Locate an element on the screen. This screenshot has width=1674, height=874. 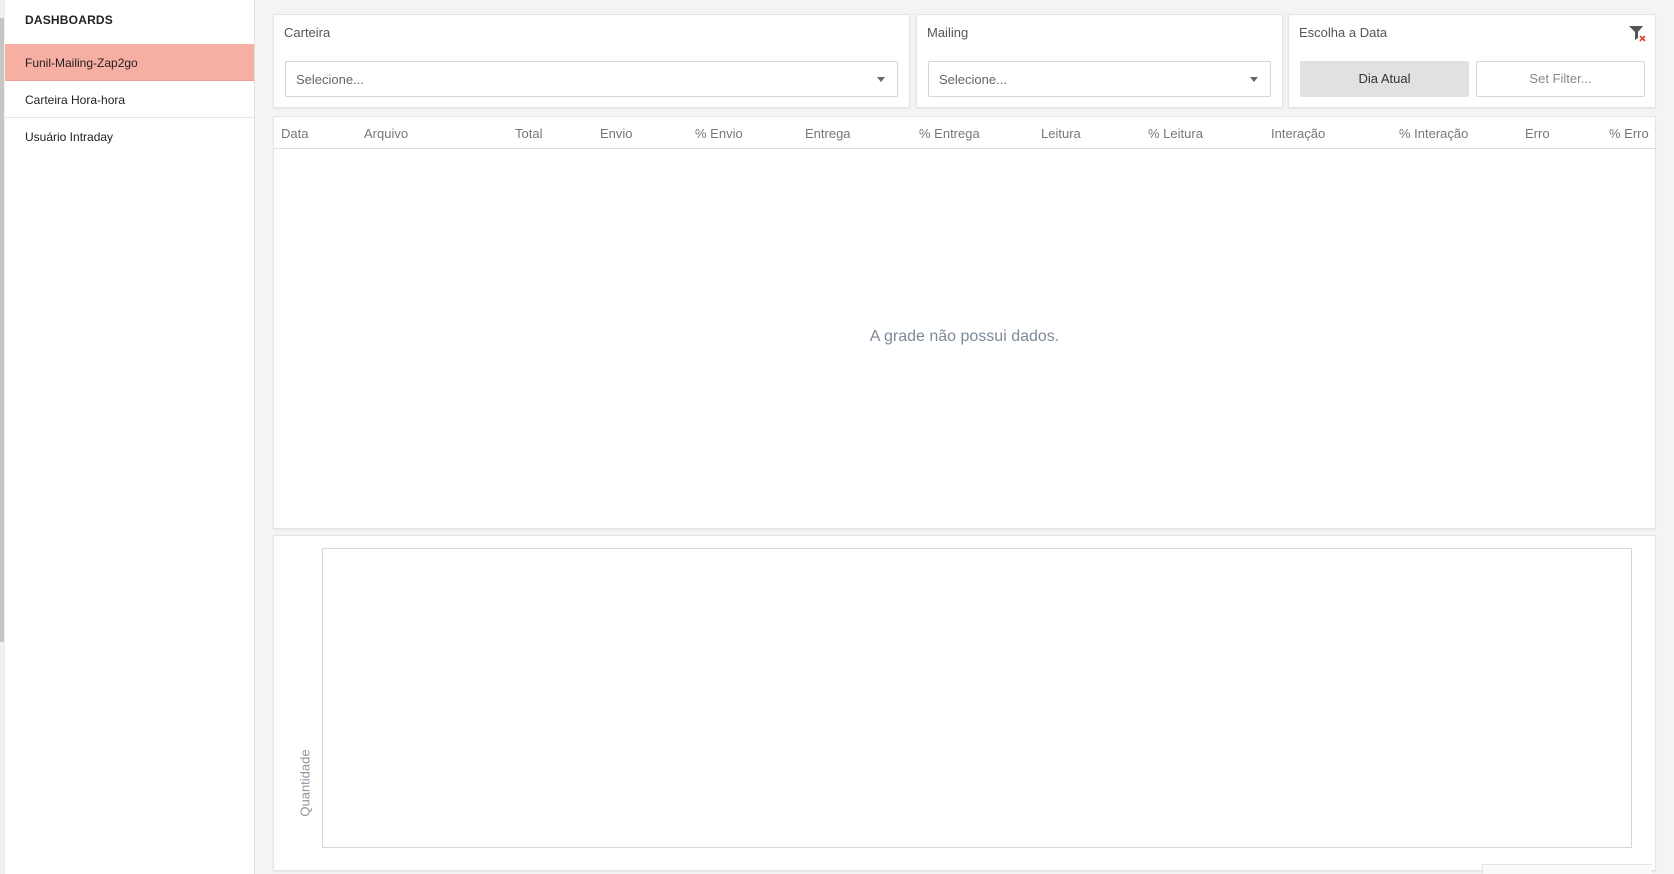
chart-y-axis-label-text: Quantidade is located at coordinates (305, 783).